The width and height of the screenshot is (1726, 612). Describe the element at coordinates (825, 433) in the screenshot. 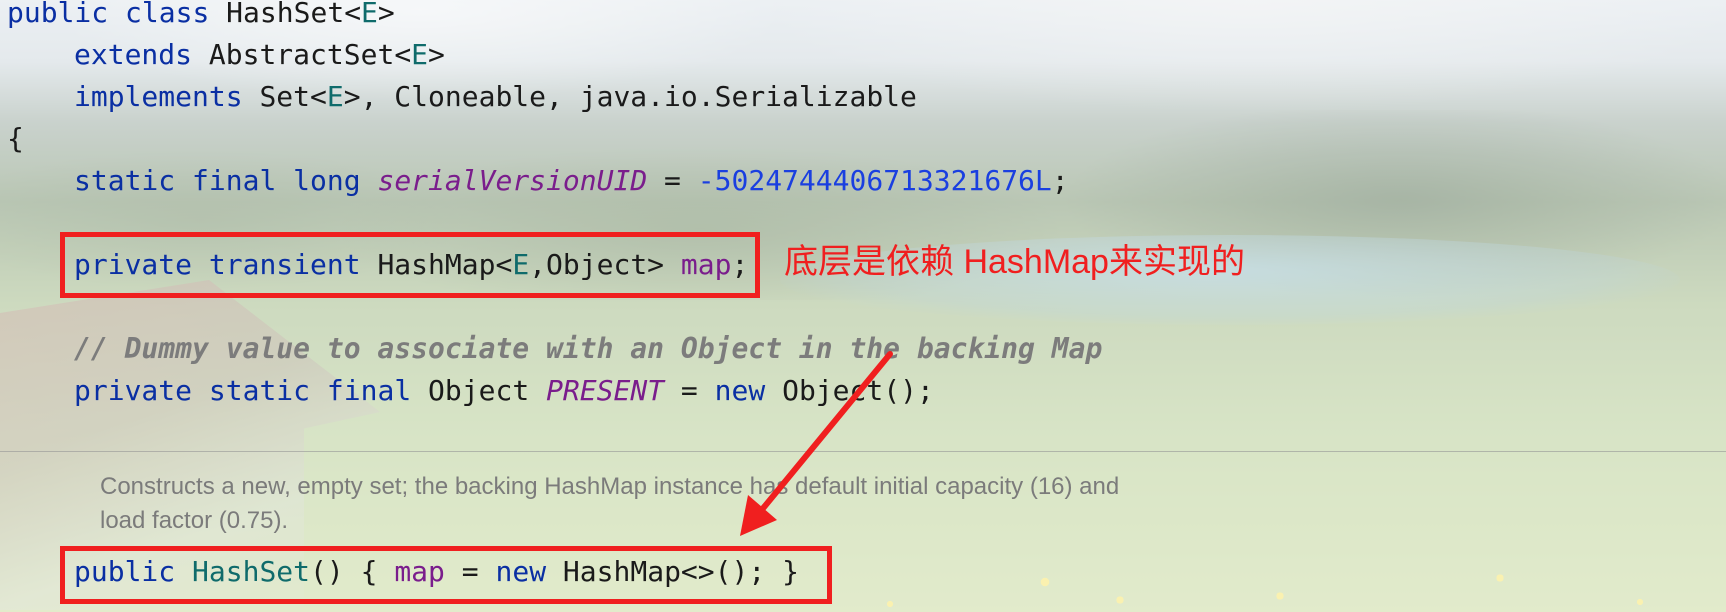

I see `arrow-shaft` at that location.